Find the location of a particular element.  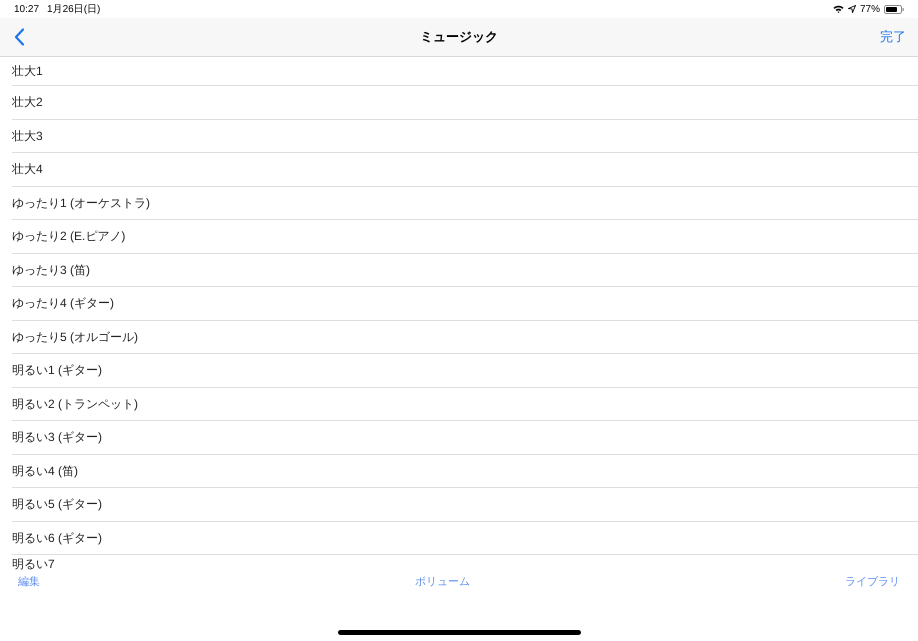

list-item: ゆったり1 (オーケストラ) is located at coordinates (81, 203).